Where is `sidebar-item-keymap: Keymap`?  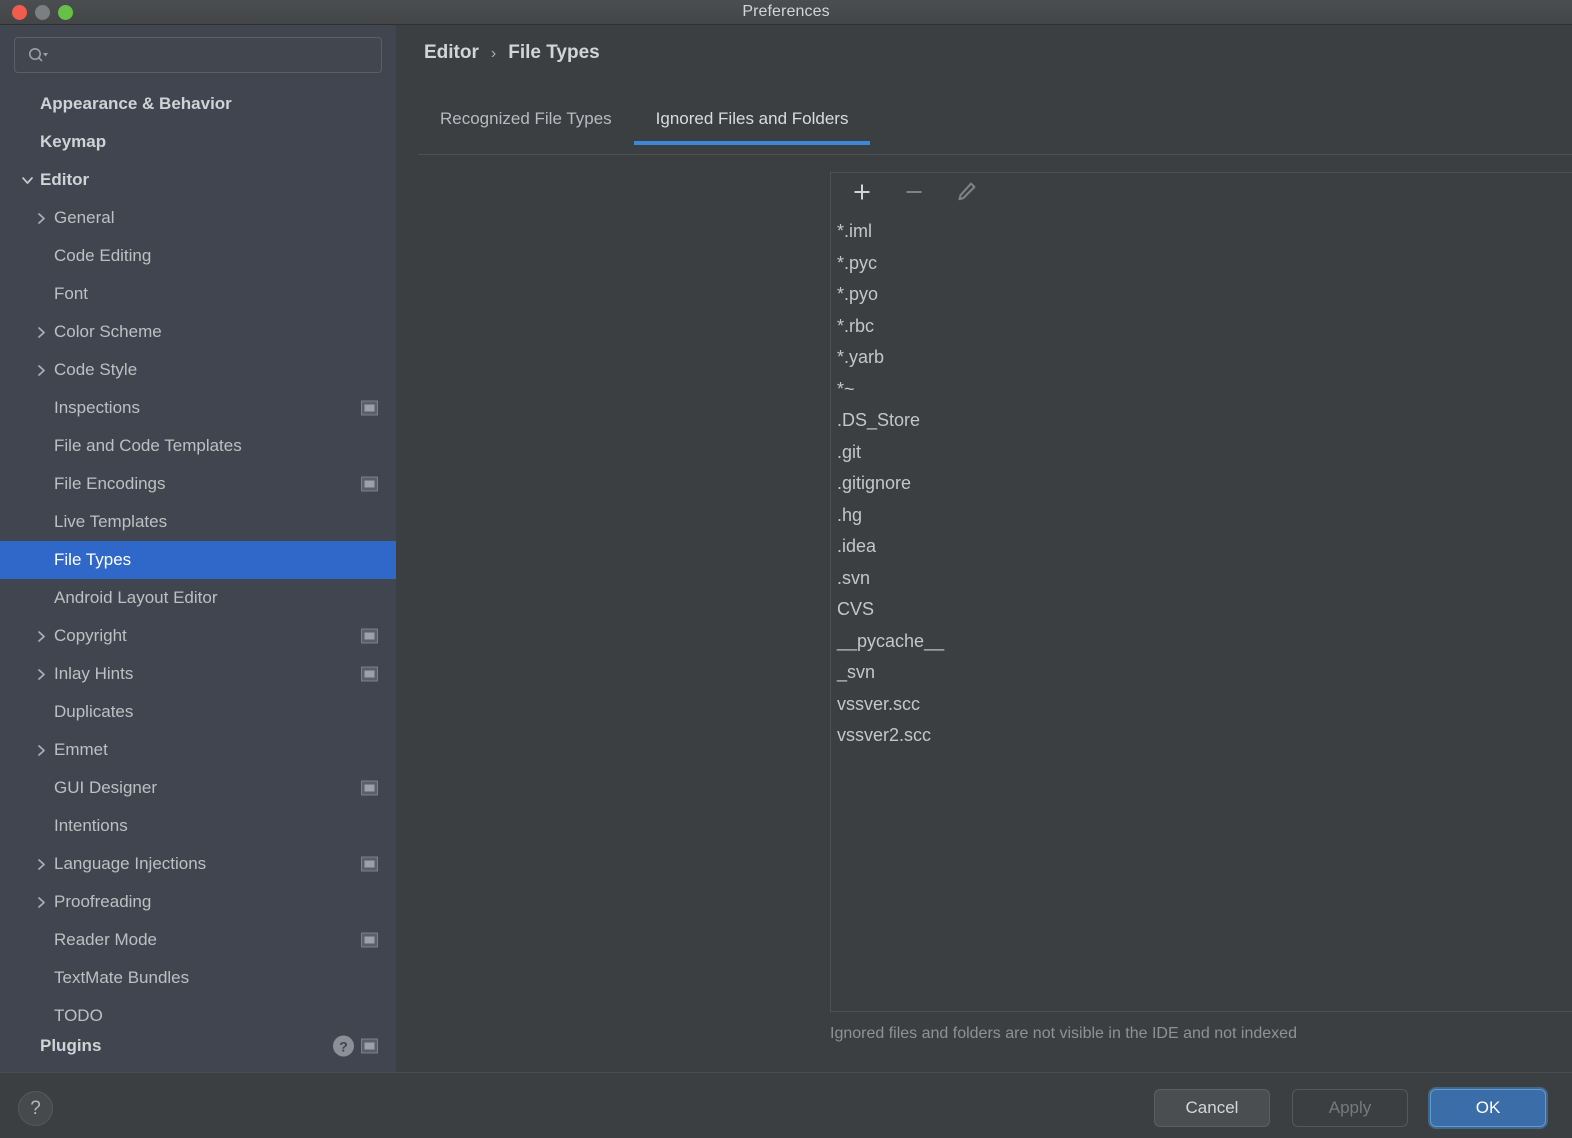
sidebar-item-keymap: Keymap is located at coordinates (198, 142).